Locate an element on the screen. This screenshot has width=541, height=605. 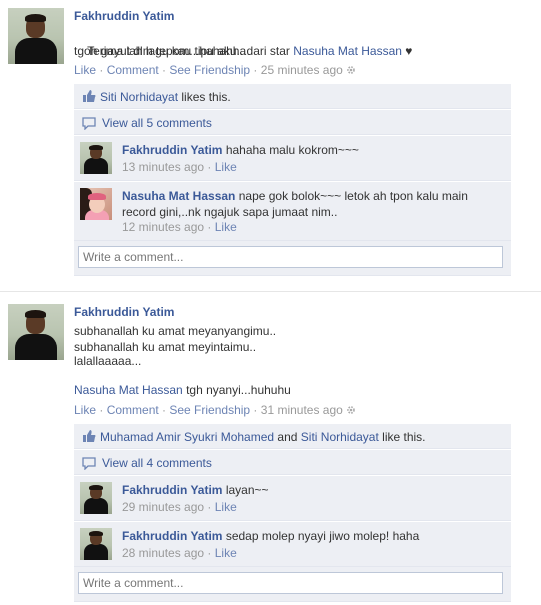
view-all-comments-link: View all 4 comments is located at coordinates (157, 463).